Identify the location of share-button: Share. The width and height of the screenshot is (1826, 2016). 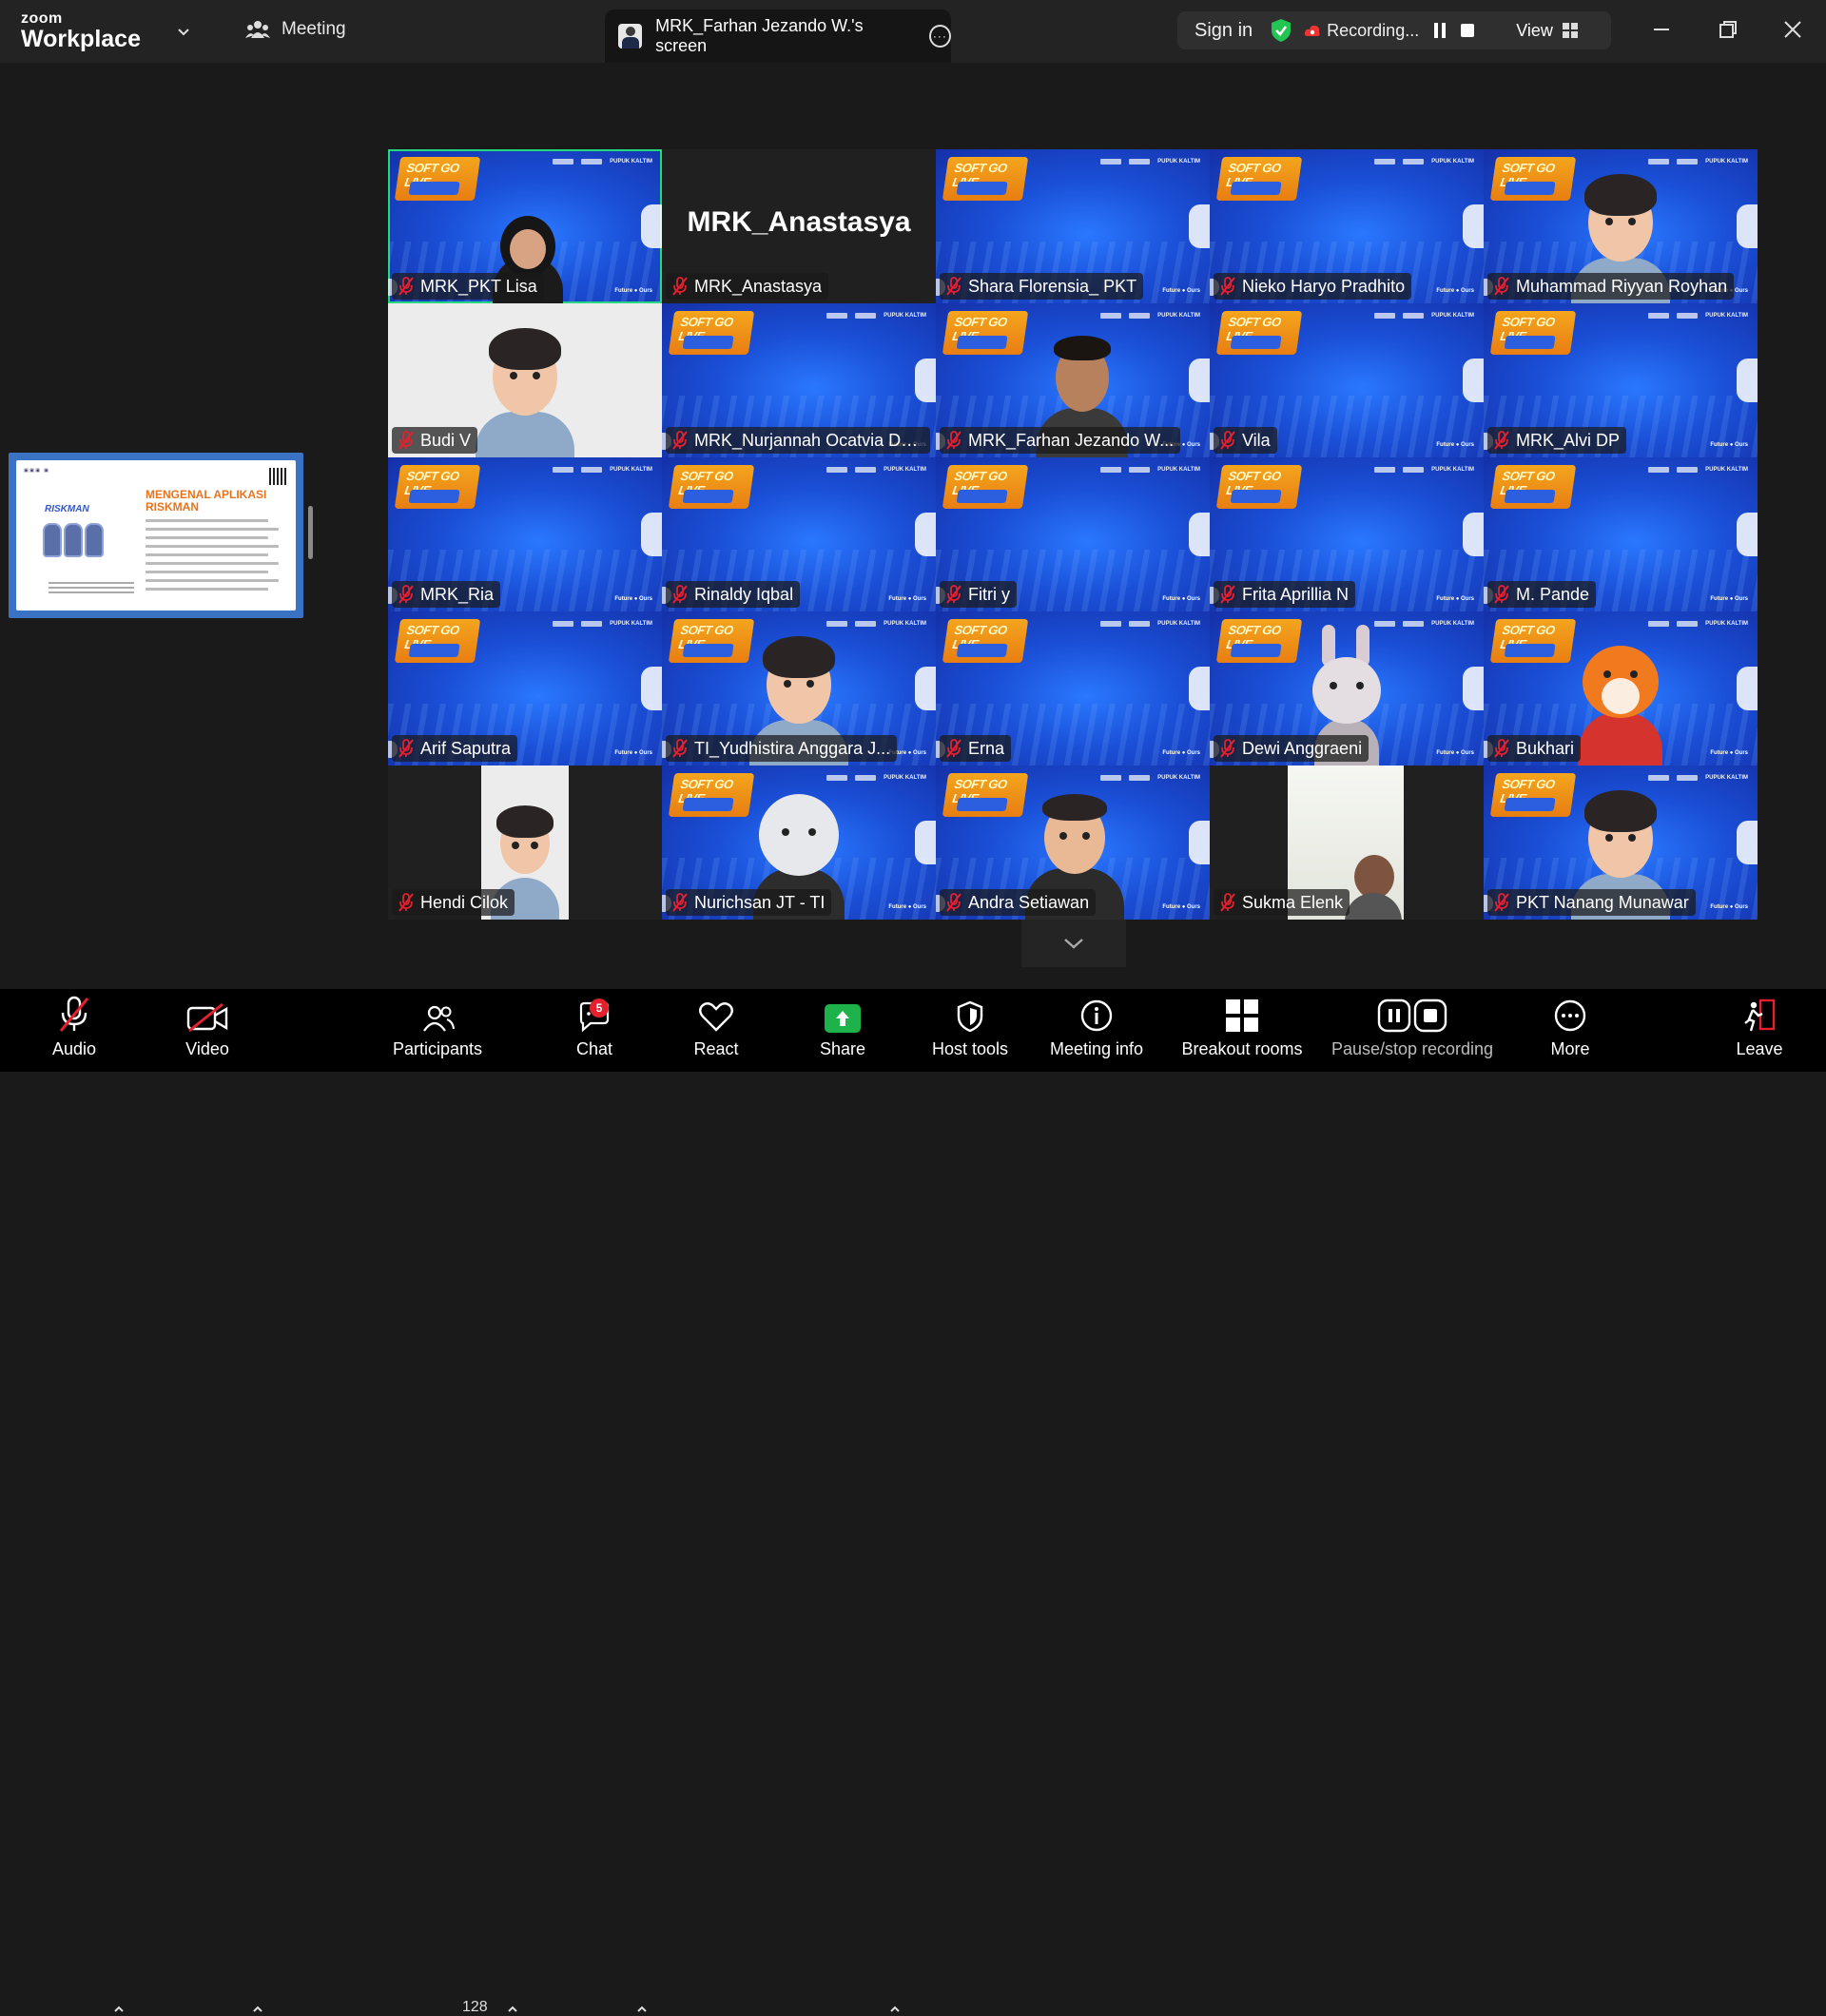
(842, 1030).